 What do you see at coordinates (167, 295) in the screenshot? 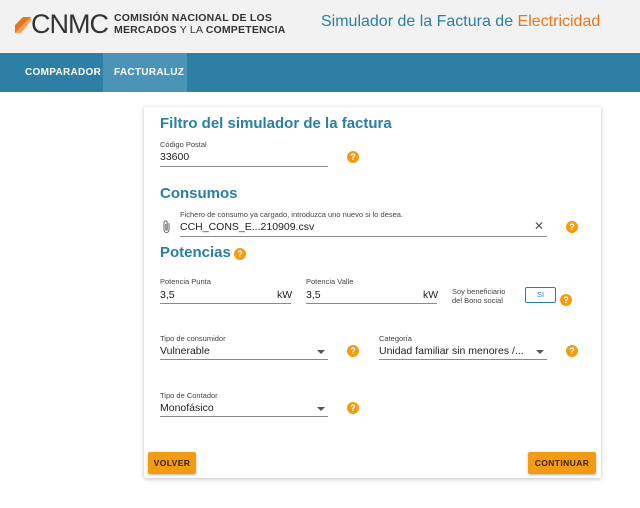
I see `punta-input: 3,5` at bounding box center [167, 295].